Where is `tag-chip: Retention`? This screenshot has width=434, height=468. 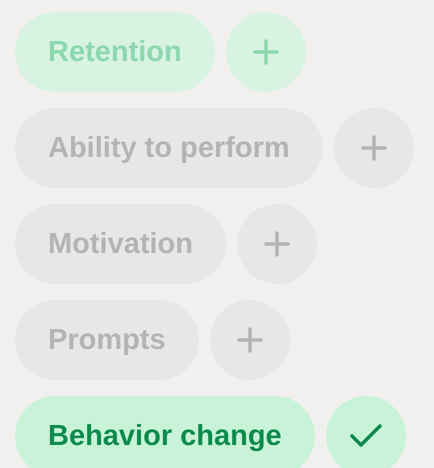 tag-chip: Retention is located at coordinates (115, 52).